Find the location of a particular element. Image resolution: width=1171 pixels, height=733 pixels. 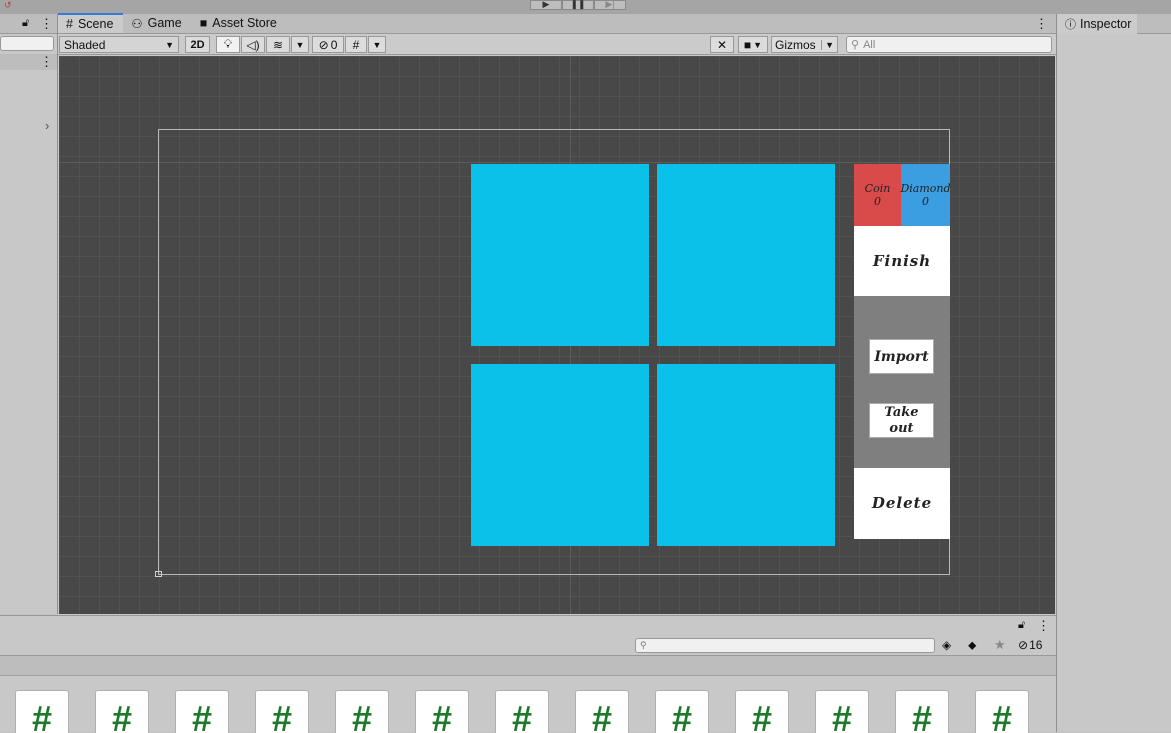

coin-counter: Coin 0 is located at coordinates (877, 195).